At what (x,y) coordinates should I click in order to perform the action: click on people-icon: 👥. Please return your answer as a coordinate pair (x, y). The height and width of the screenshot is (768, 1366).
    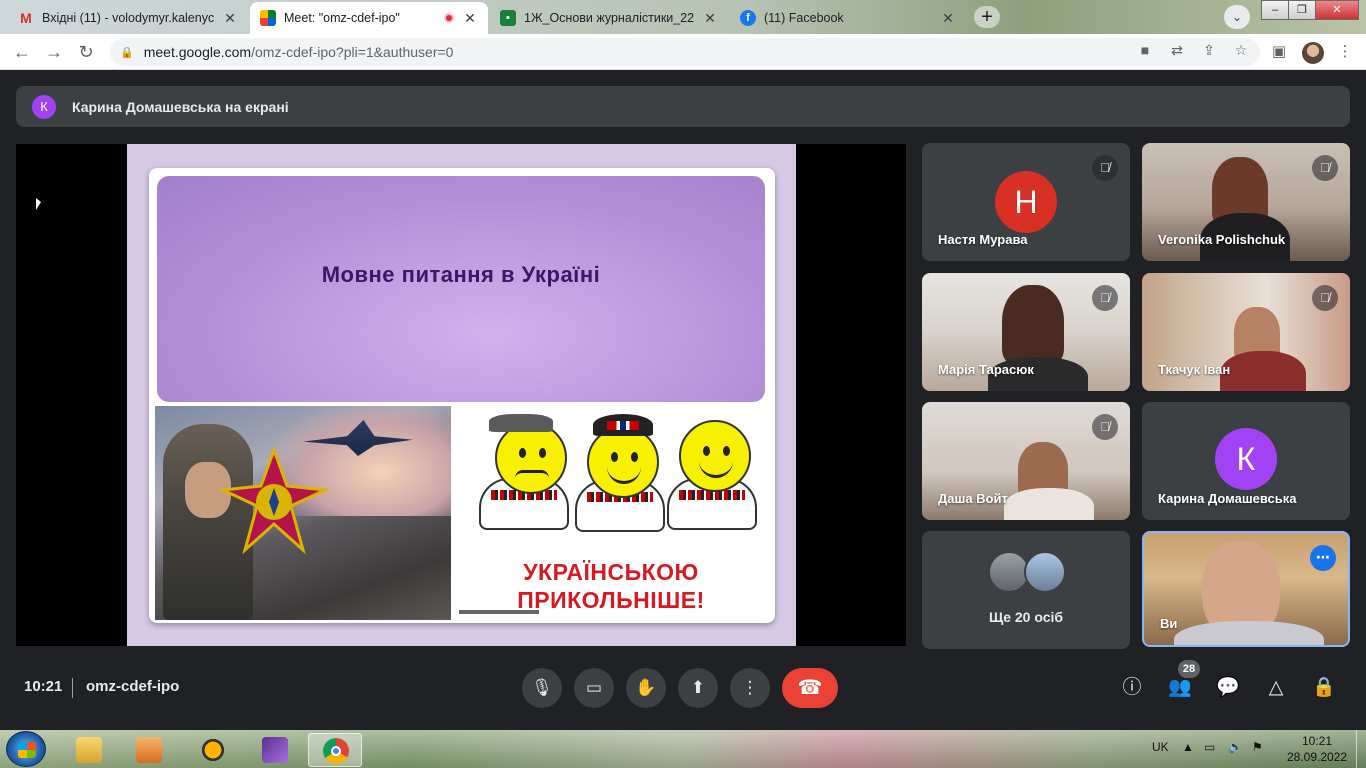
    Looking at the image, I should click on (1180, 687).